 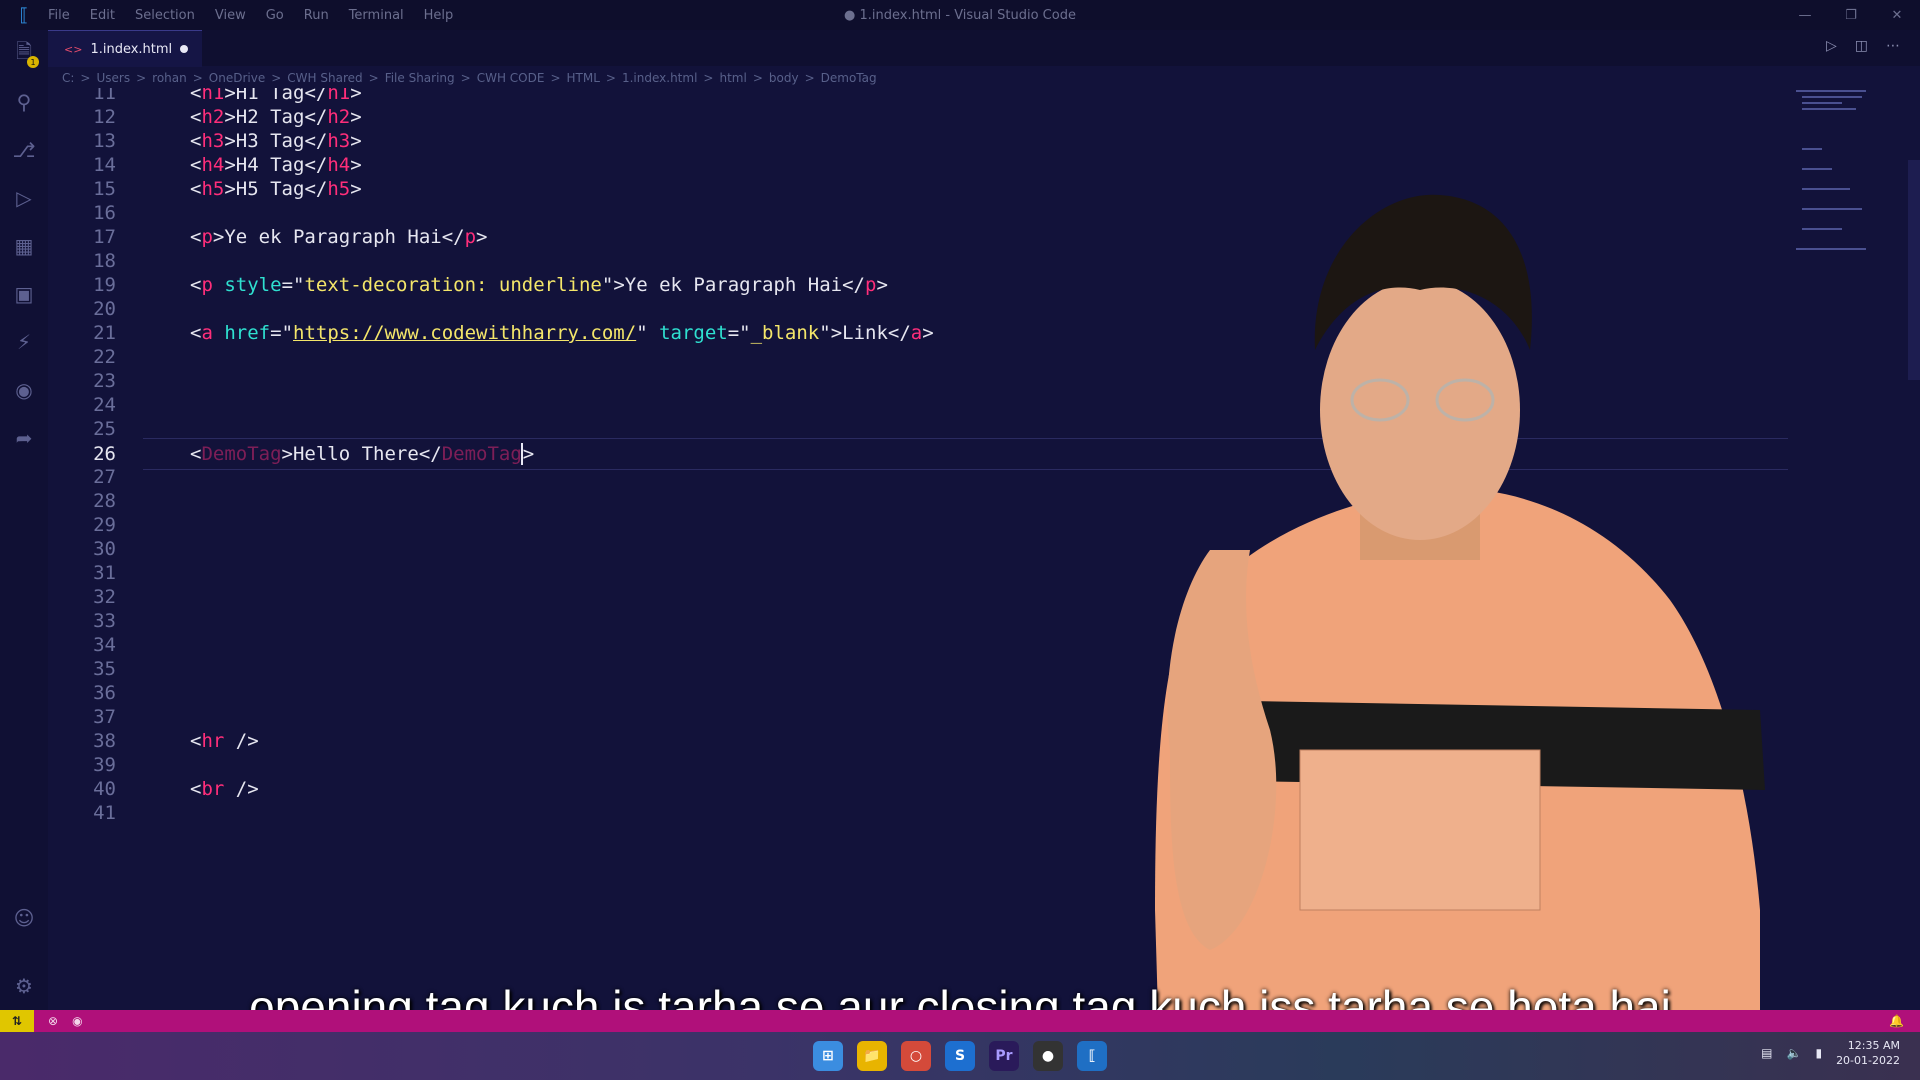 What do you see at coordinates (24, 390) in the screenshot?
I see `github-icon: ◉` at bounding box center [24, 390].